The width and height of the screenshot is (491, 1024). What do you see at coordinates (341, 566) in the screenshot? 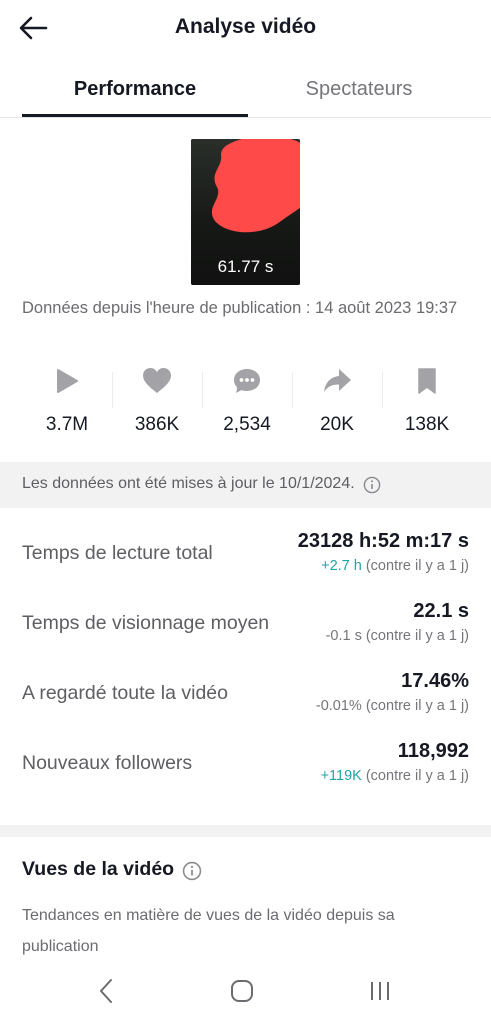
I see `delta-value: +2.7 h` at bounding box center [341, 566].